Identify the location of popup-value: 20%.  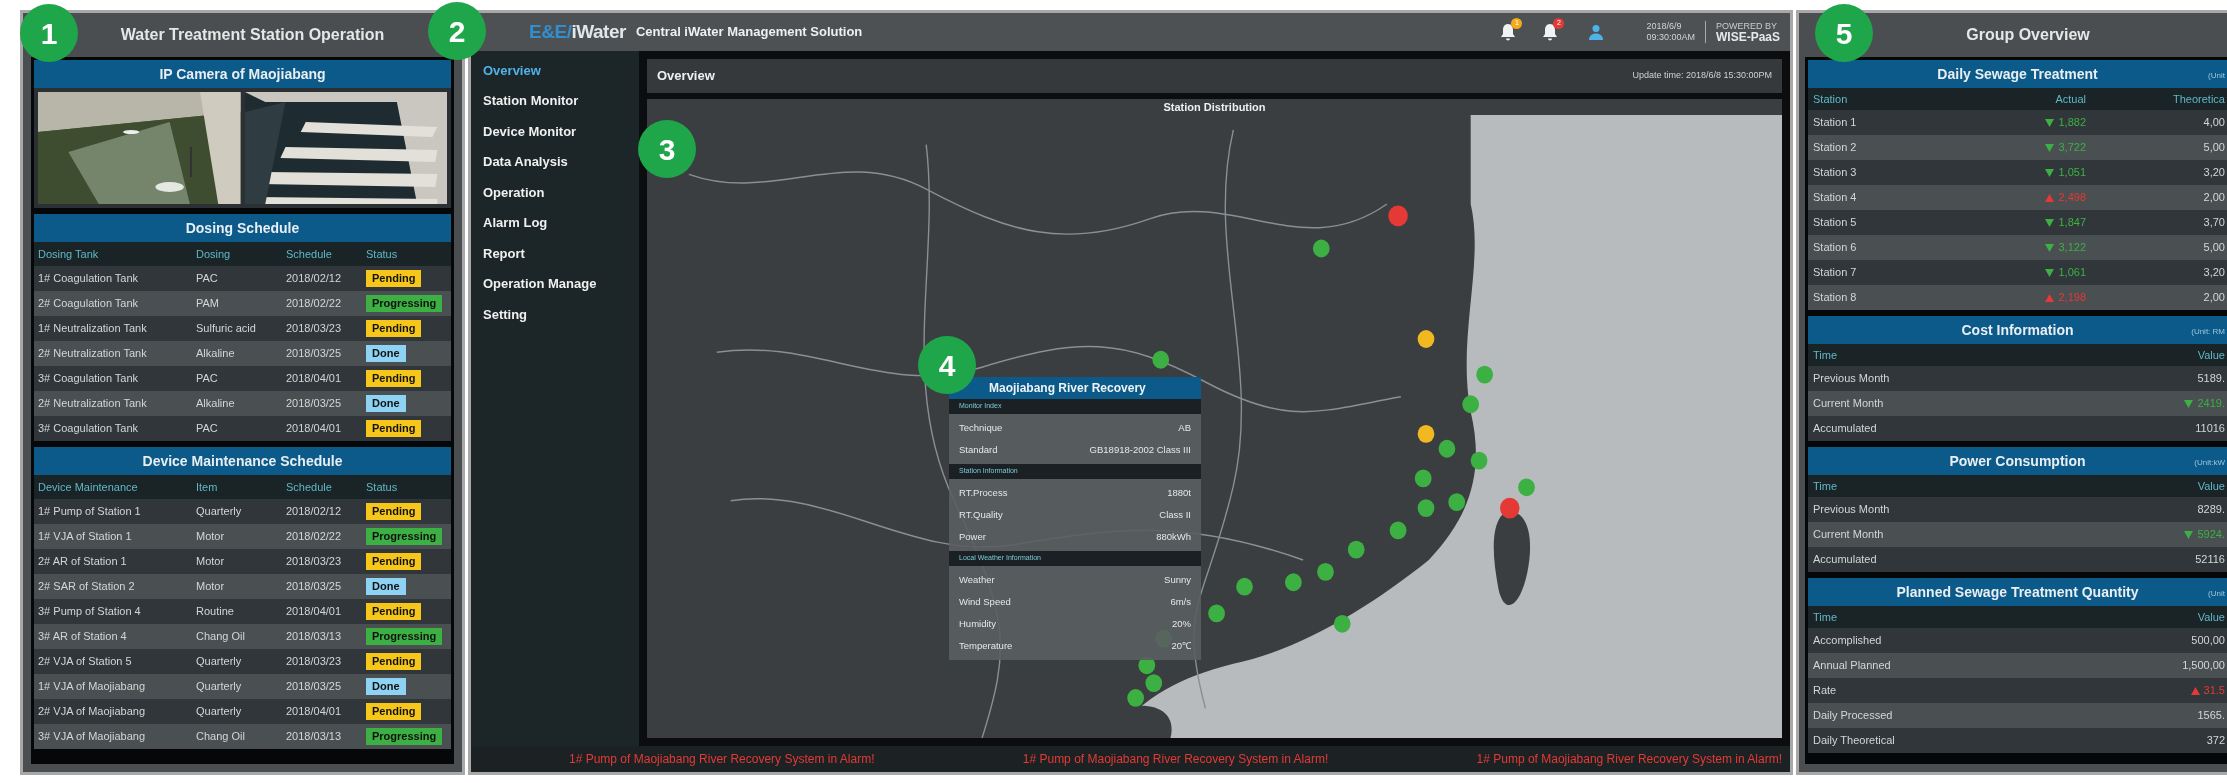
(1181, 623).